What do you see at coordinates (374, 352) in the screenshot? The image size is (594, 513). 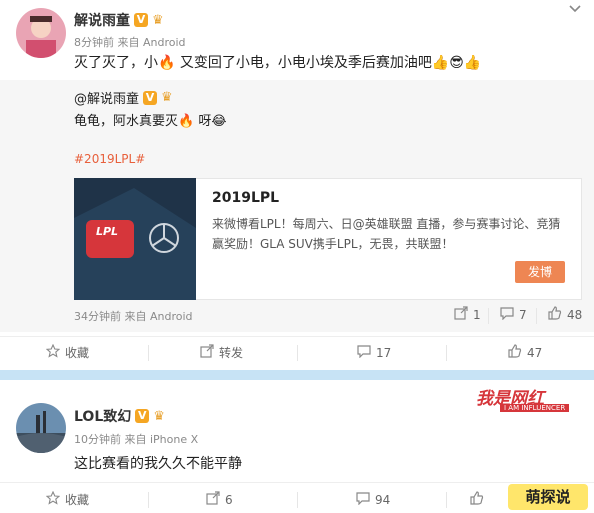 I see `comment-button: 17` at bounding box center [374, 352].